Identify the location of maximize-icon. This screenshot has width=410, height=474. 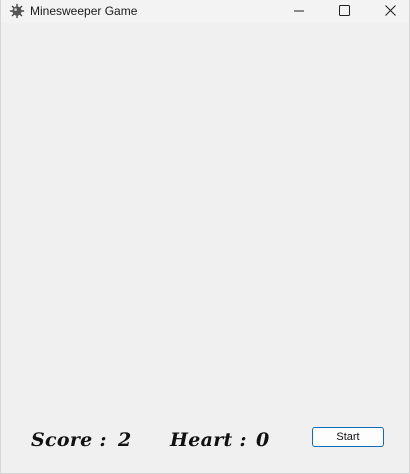
(344, 12).